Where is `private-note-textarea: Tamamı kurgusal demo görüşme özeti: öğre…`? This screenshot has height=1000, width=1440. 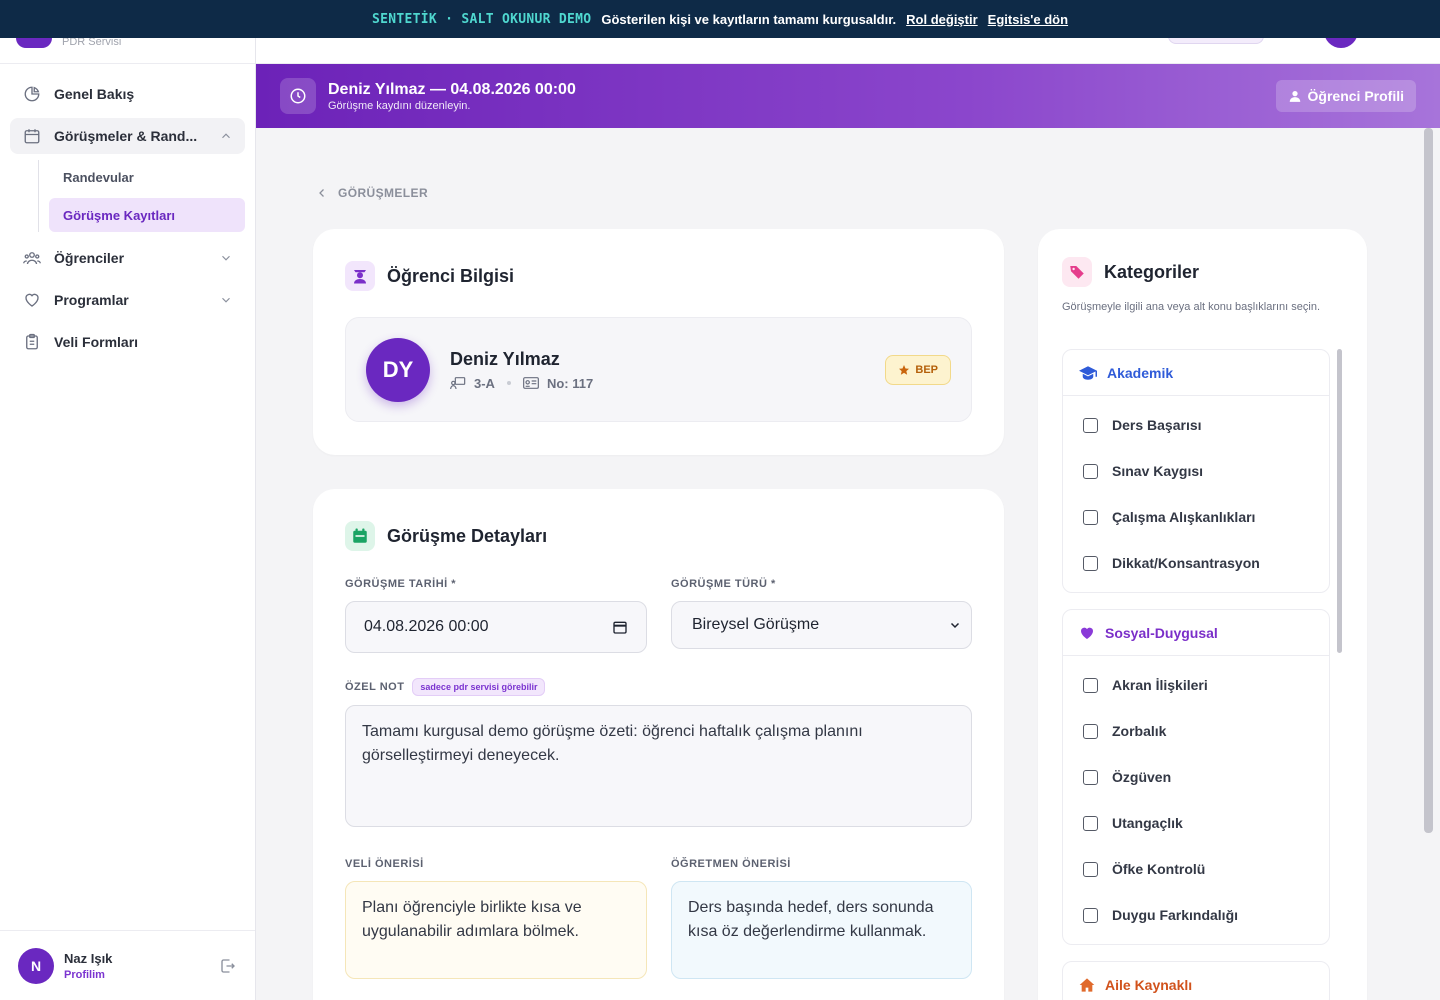 private-note-textarea: Tamamı kurgusal demo görüşme özeti: öğre… is located at coordinates (658, 766).